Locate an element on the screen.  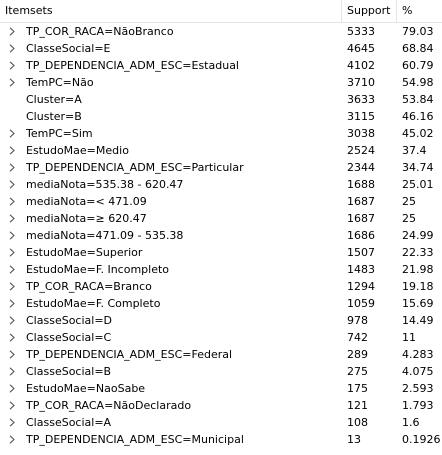
itemset-label: Cluster=B is located at coordinates (54, 116).